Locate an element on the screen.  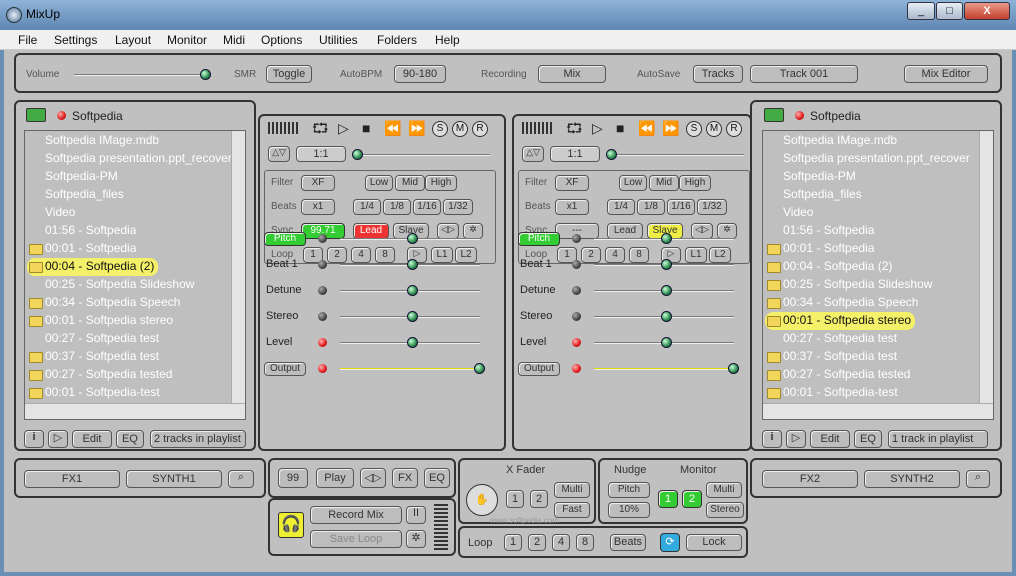
right-edit-button: Edit is located at coordinates (830, 439).